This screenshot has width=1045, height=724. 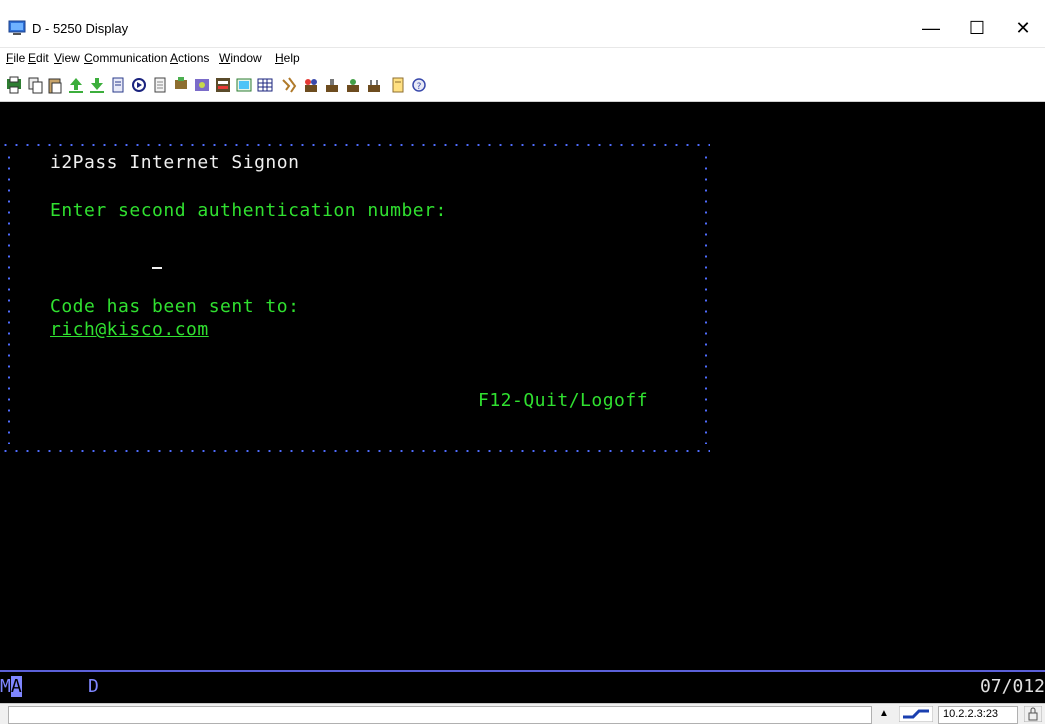 I want to click on minimize-button: —, so click(x=931, y=28).